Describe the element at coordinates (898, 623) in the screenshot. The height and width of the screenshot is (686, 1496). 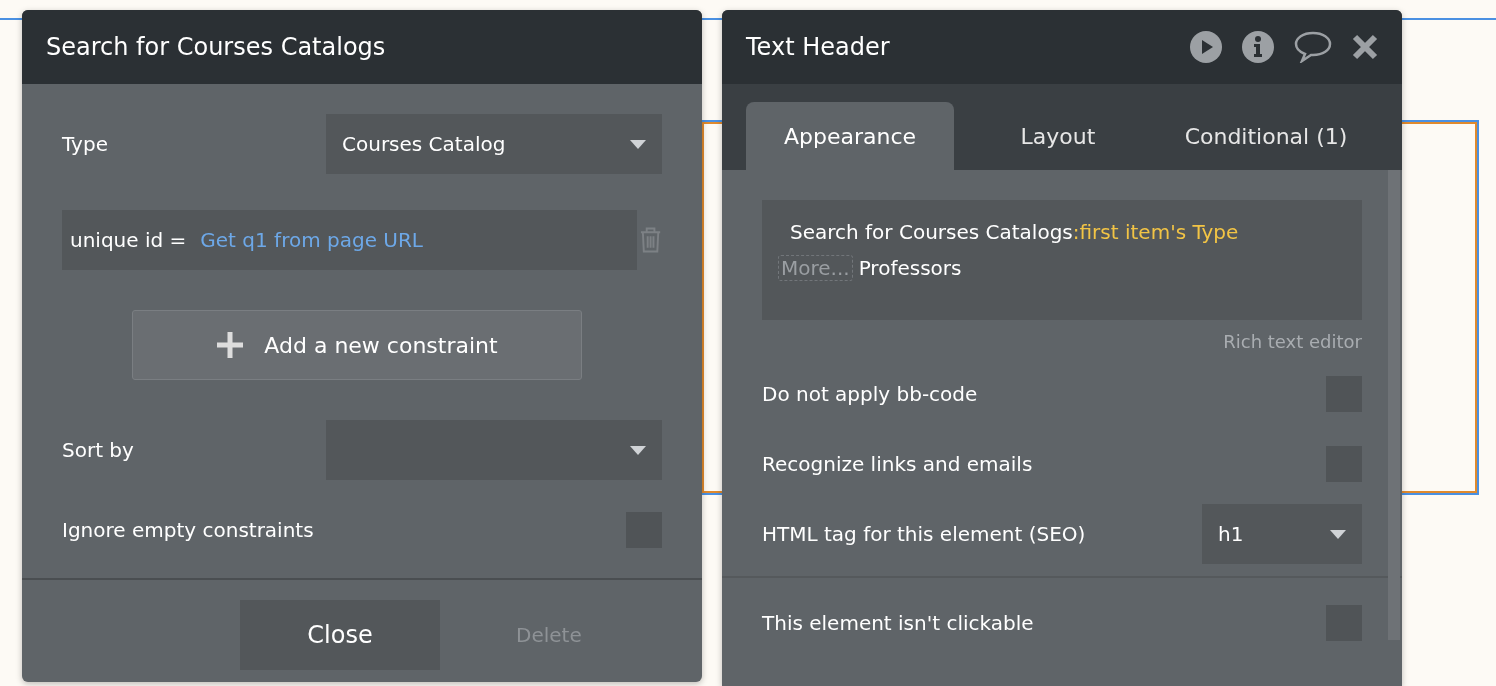
I see `option-label: This element isn't clickable` at that location.